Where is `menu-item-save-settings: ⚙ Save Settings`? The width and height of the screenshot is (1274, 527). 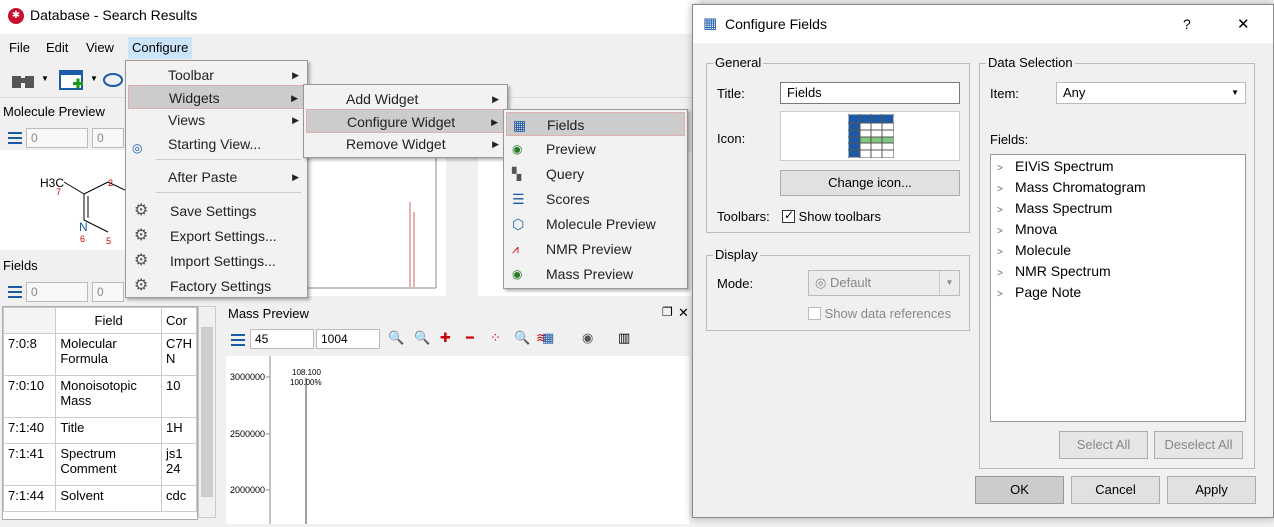 menu-item-save-settings: ⚙ Save Settings is located at coordinates (216, 211).